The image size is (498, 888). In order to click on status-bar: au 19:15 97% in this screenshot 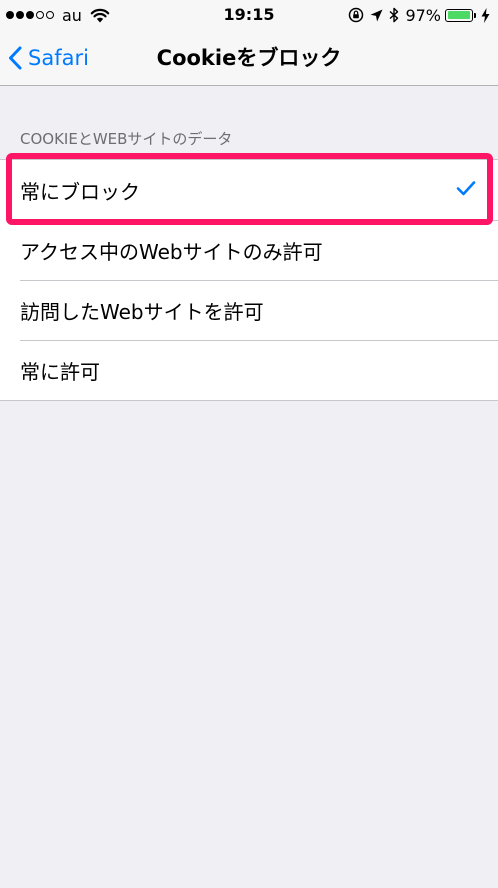, I will do `click(249, 15)`.